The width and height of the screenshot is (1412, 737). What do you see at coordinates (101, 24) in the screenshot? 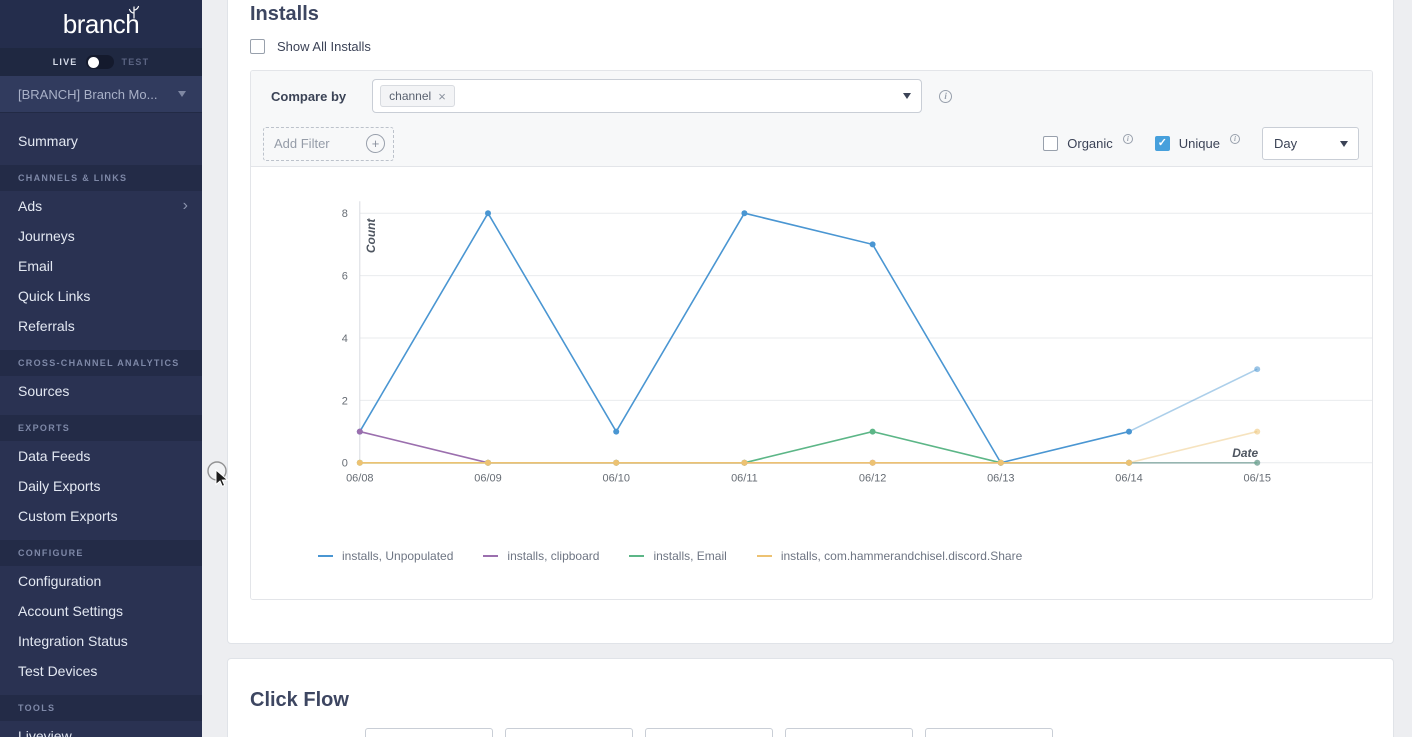
I see `branch-logo: branch` at bounding box center [101, 24].